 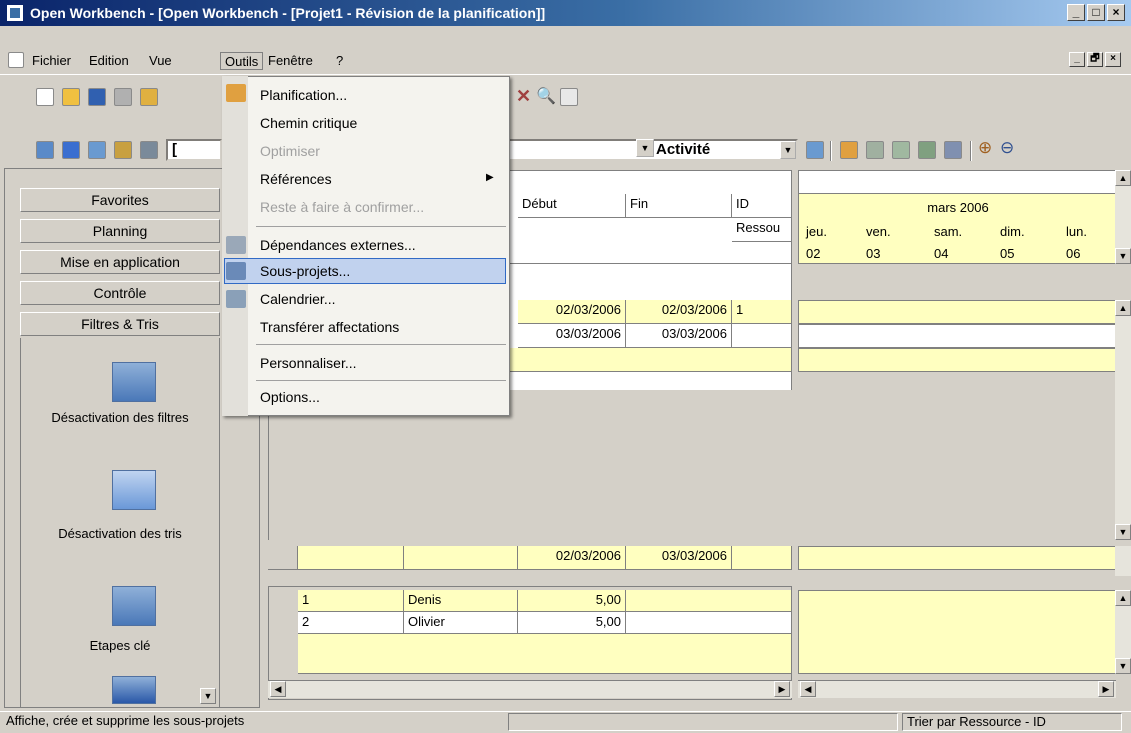 What do you see at coordinates (97, 97) in the screenshot?
I see `save-icon` at bounding box center [97, 97].